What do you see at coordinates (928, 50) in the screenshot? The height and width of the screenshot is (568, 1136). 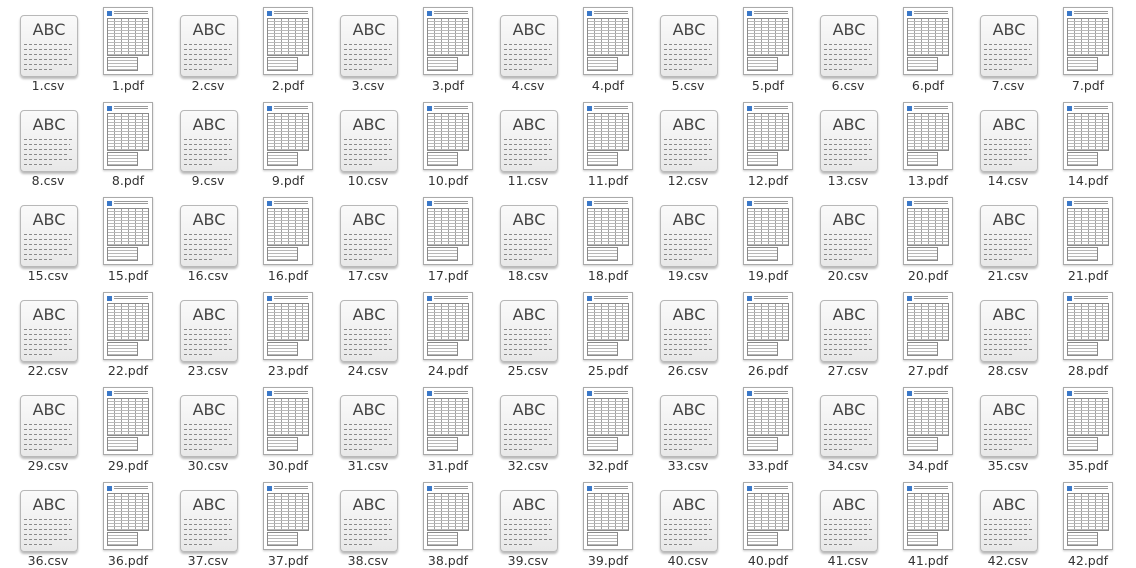 I see `pdf-file-item: 6.pdf` at bounding box center [928, 50].